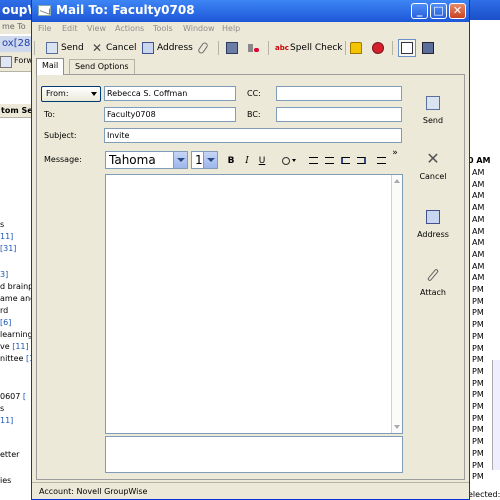 The image size is (500, 500). Describe the element at coordinates (17, 111) in the screenshot. I see `background-sort-header: tom Se` at that location.